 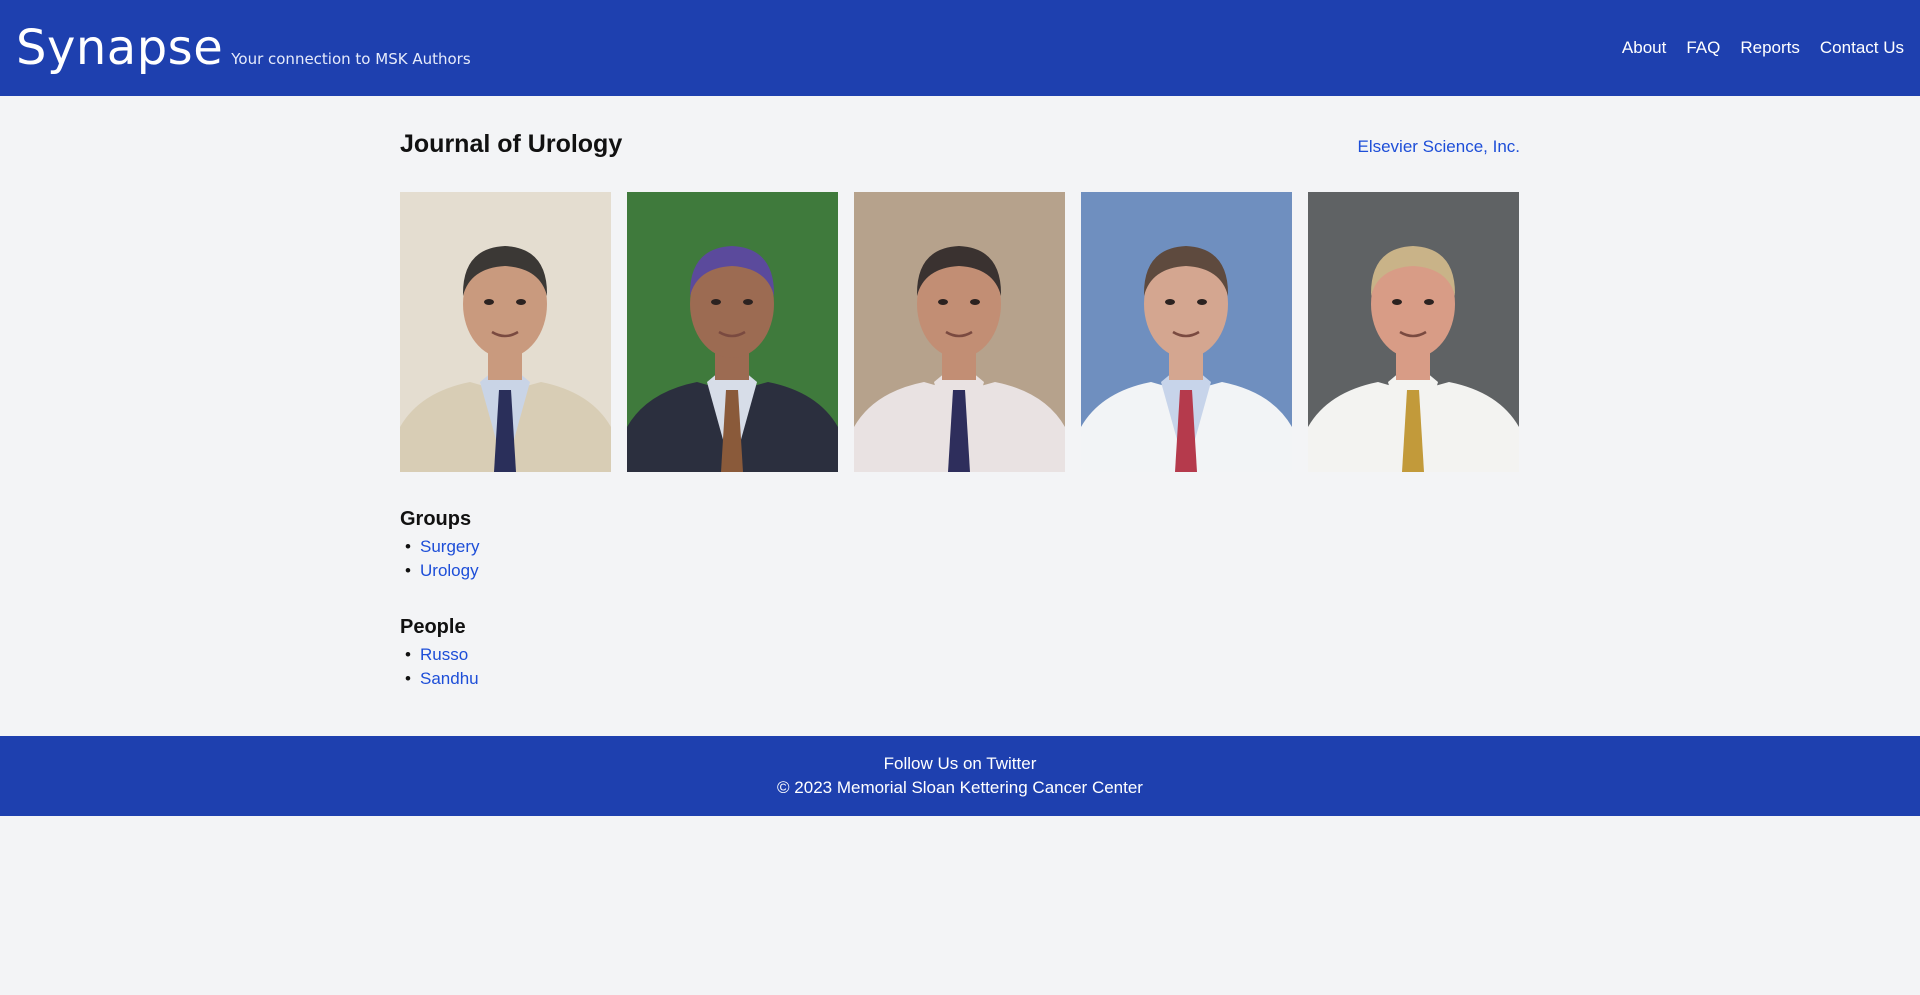 I want to click on people-heading: People, so click(x=433, y=627).